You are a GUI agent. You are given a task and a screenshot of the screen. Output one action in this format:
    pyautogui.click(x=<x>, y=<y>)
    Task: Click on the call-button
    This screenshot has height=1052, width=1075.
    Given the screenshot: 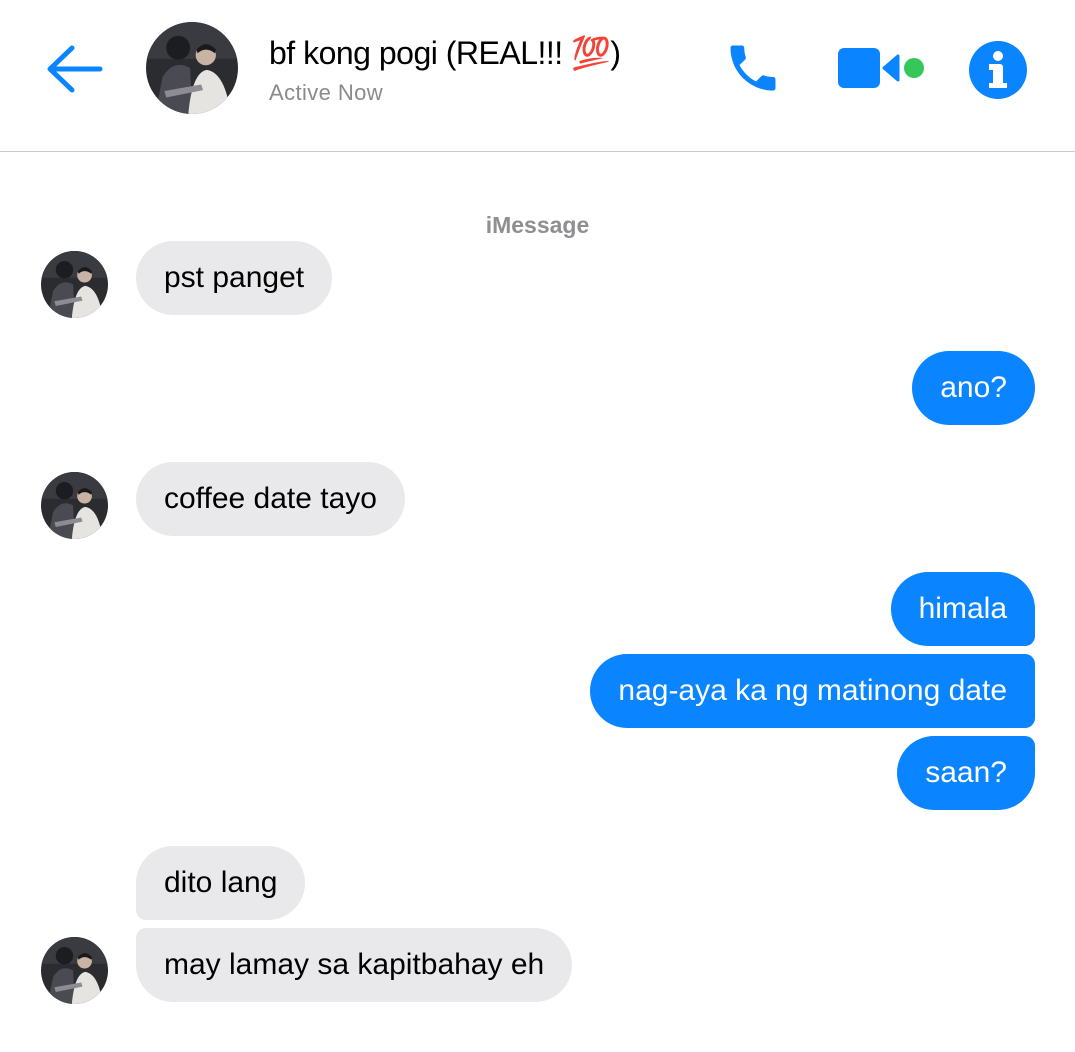 What is the action you would take?
    pyautogui.click(x=753, y=68)
    